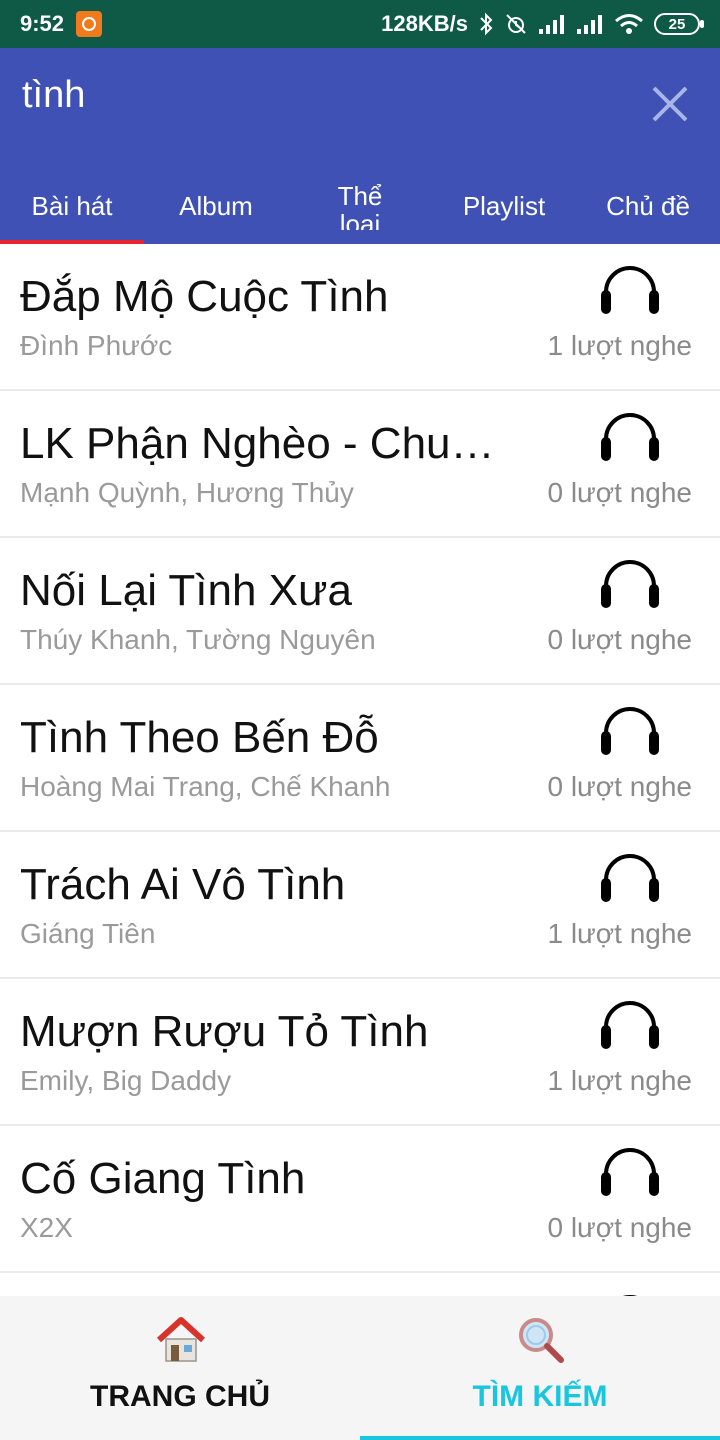 This screenshot has height=1440, width=720. I want to click on tab-the-loai: Thể loại, so click(360, 206).